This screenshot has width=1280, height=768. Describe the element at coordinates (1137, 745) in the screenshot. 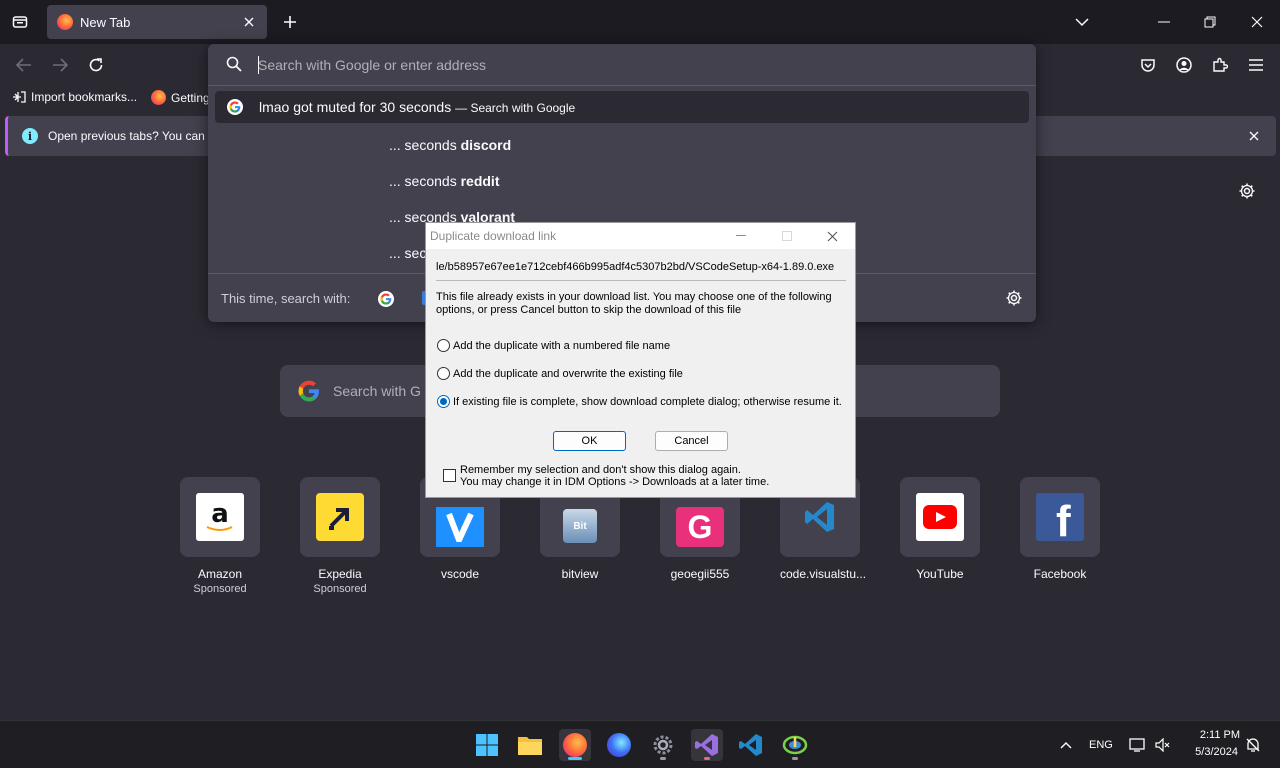

I see `network-icon` at that location.